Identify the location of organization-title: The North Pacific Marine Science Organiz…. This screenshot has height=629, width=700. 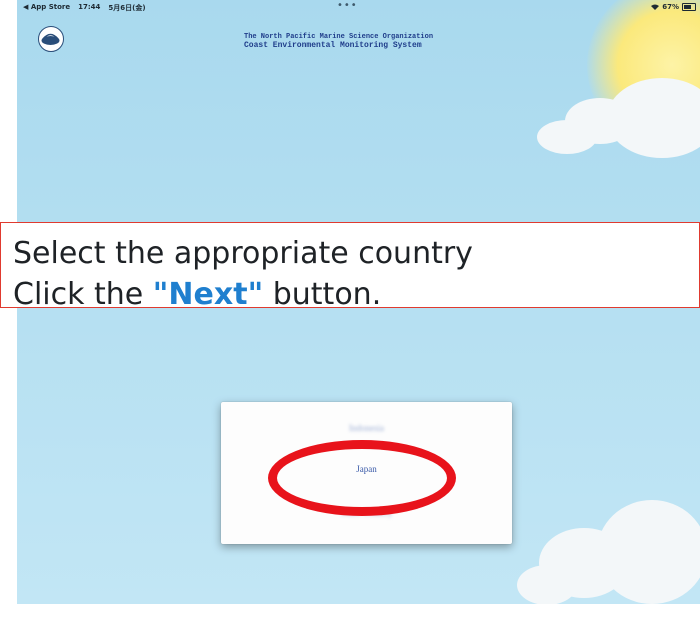
(339, 37).